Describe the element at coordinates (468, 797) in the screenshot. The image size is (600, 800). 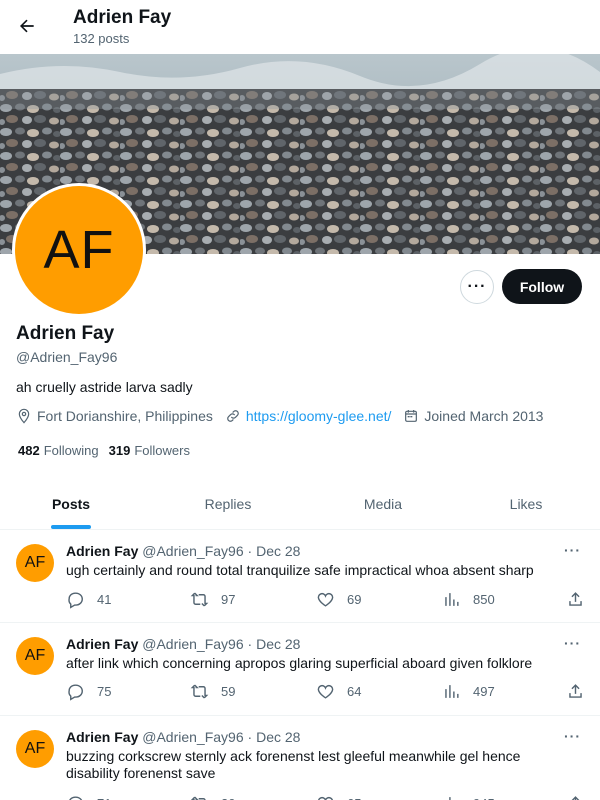
I see `views-button: 945` at that location.